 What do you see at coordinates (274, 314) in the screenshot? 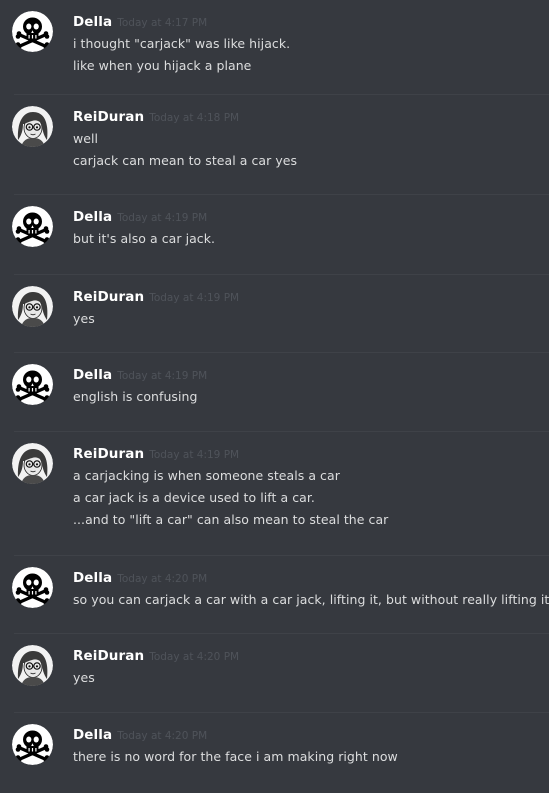
I see `message-group: ReiDuran Today at 4:19 PM yes` at bounding box center [274, 314].